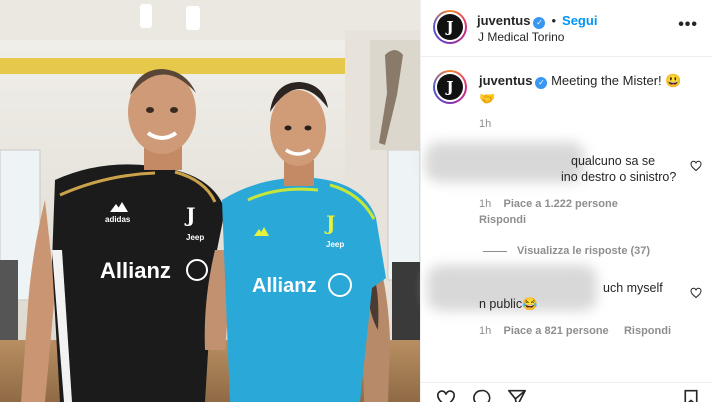 Image resolution: width=712 pixels, height=402 pixels. I want to click on svg-text: adidas, so click(118, 219).